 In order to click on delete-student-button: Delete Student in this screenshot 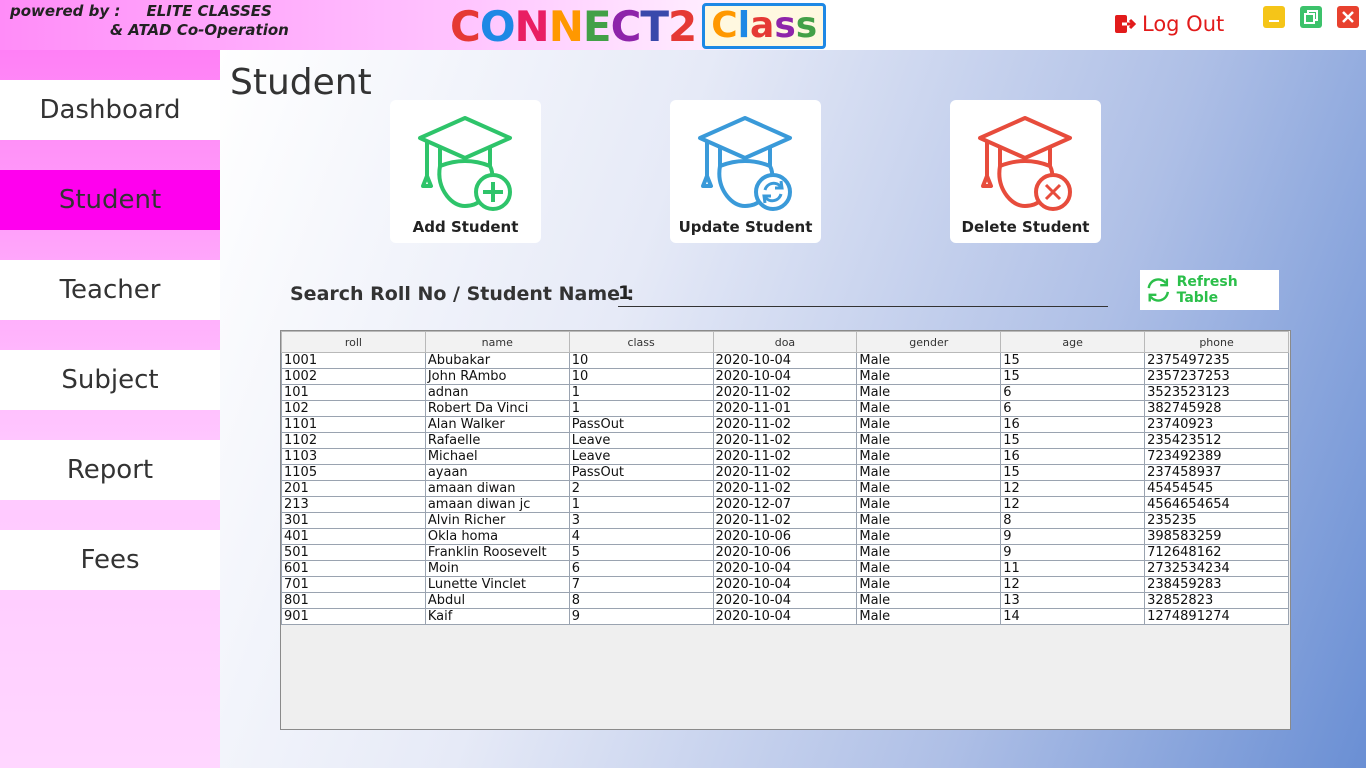, I will do `click(1025, 171)`.